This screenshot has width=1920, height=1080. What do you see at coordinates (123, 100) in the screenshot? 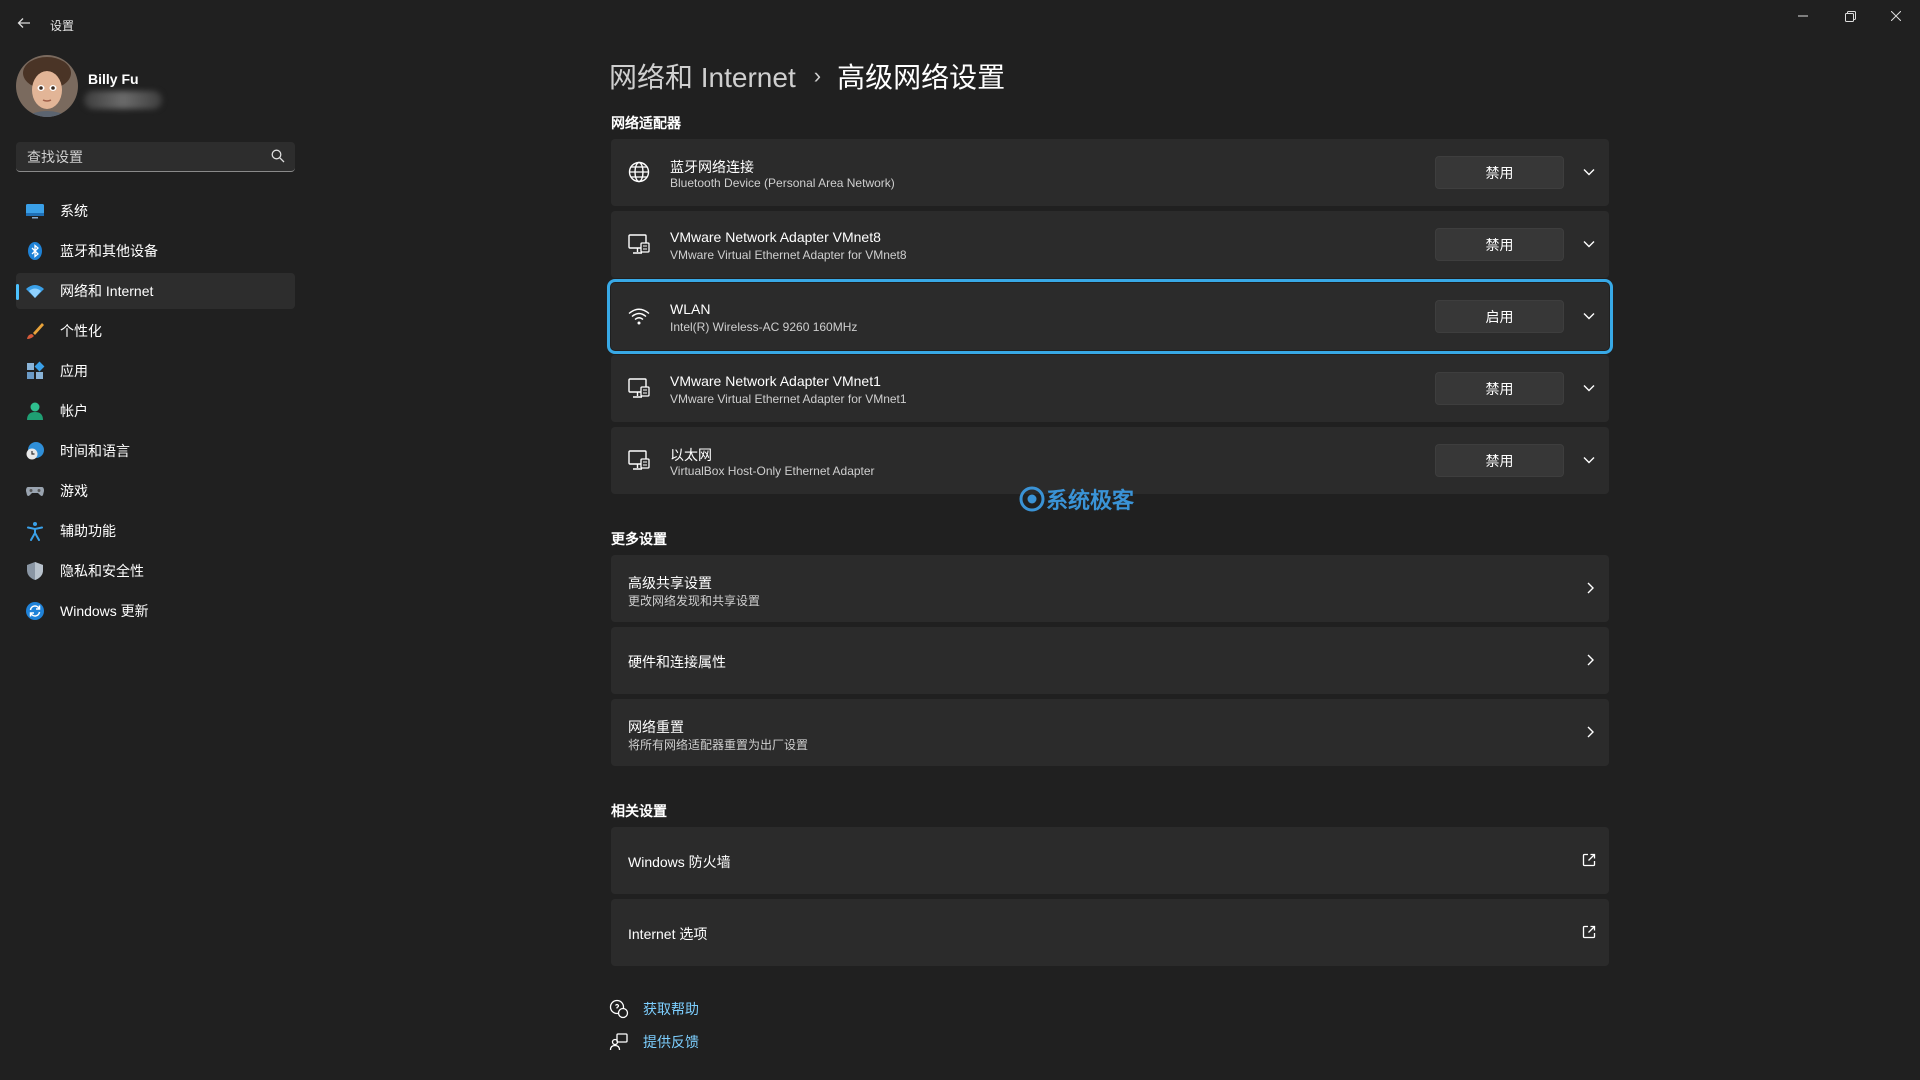
I see `user-email-blurred` at bounding box center [123, 100].